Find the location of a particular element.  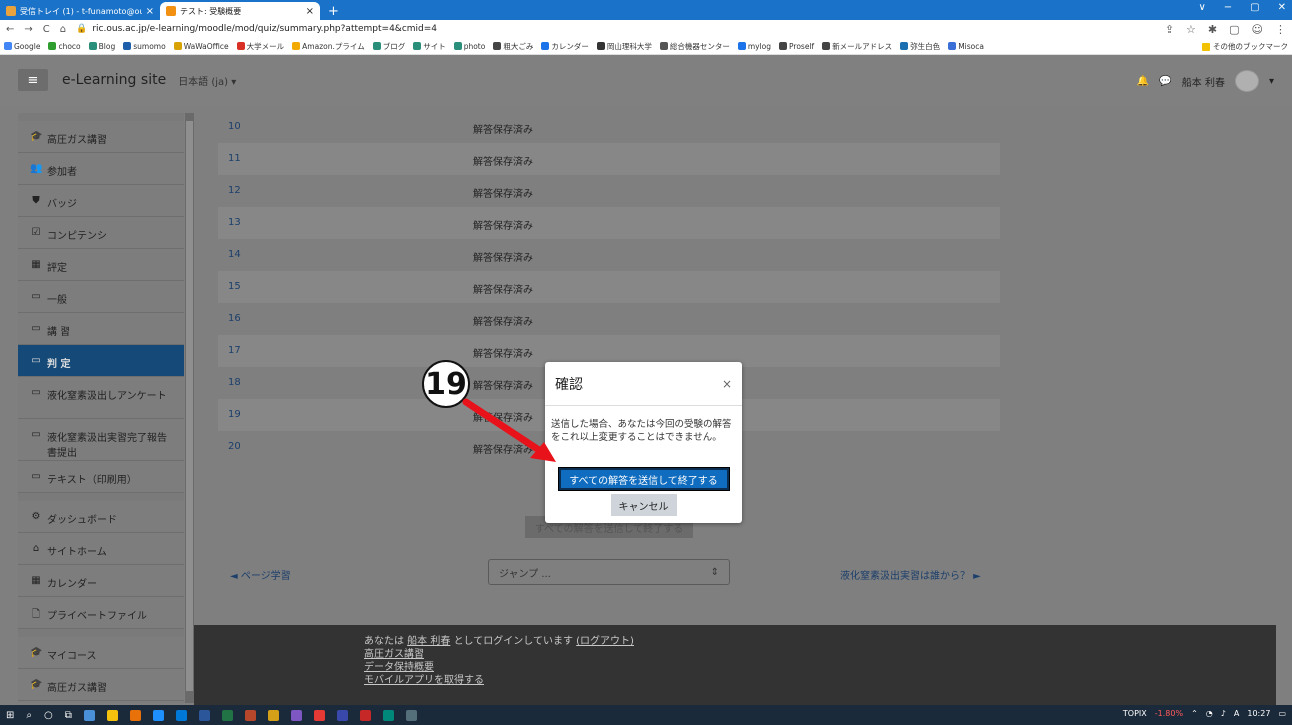

tab-search-icon: ∨ is located at coordinates (1201, 7).